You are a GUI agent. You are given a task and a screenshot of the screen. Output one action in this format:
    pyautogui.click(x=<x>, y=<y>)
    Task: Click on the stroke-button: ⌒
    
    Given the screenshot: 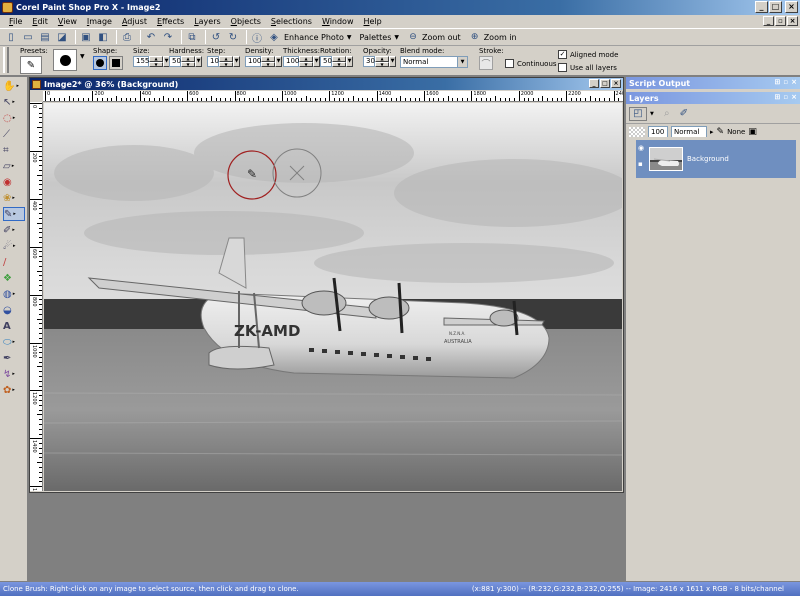 What is the action you would take?
    pyautogui.click(x=486, y=63)
    